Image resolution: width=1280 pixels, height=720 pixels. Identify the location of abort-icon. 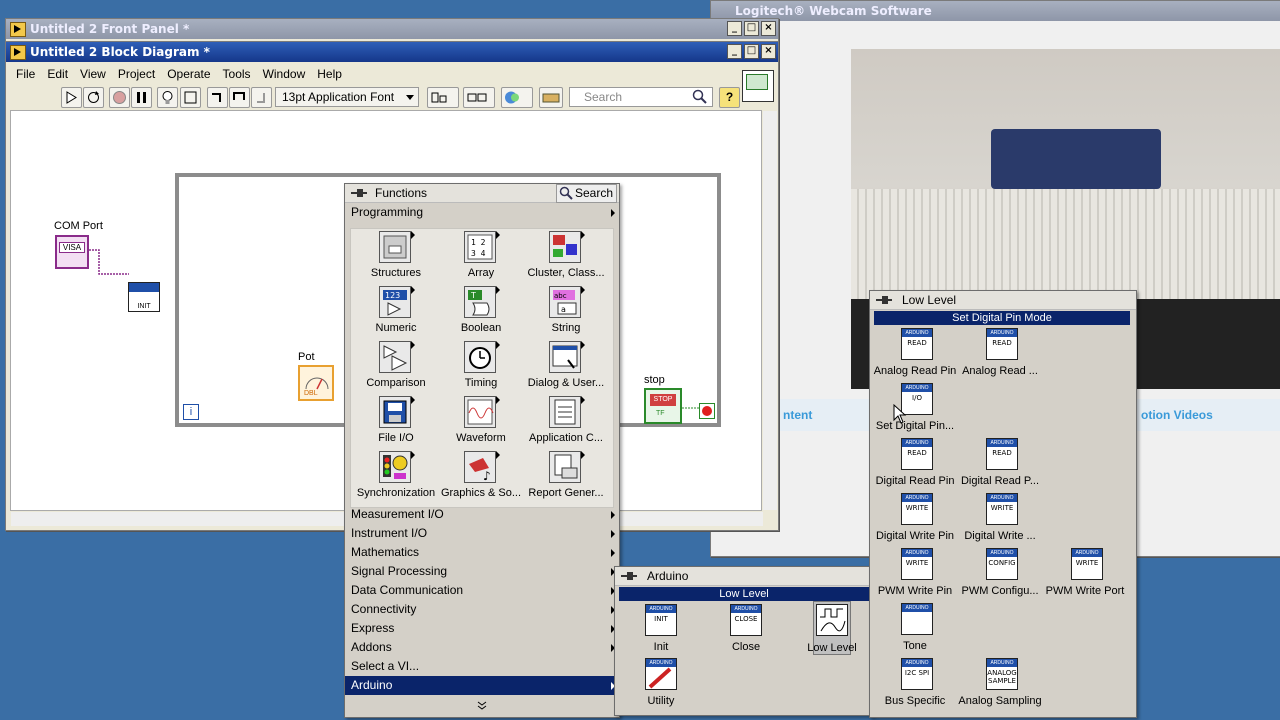
(119, 97).